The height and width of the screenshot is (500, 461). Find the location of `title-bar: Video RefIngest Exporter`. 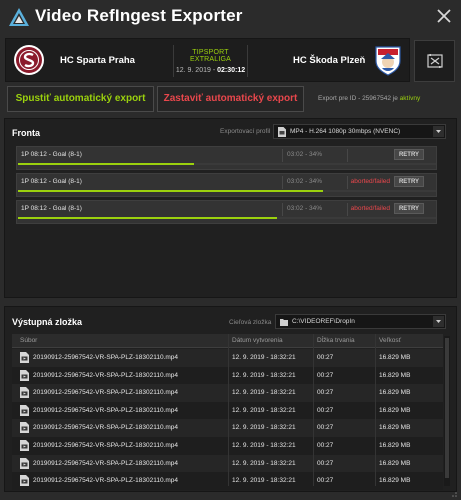

title-bar: Video RefIngest Exporter is located at coordinates (230, 16).